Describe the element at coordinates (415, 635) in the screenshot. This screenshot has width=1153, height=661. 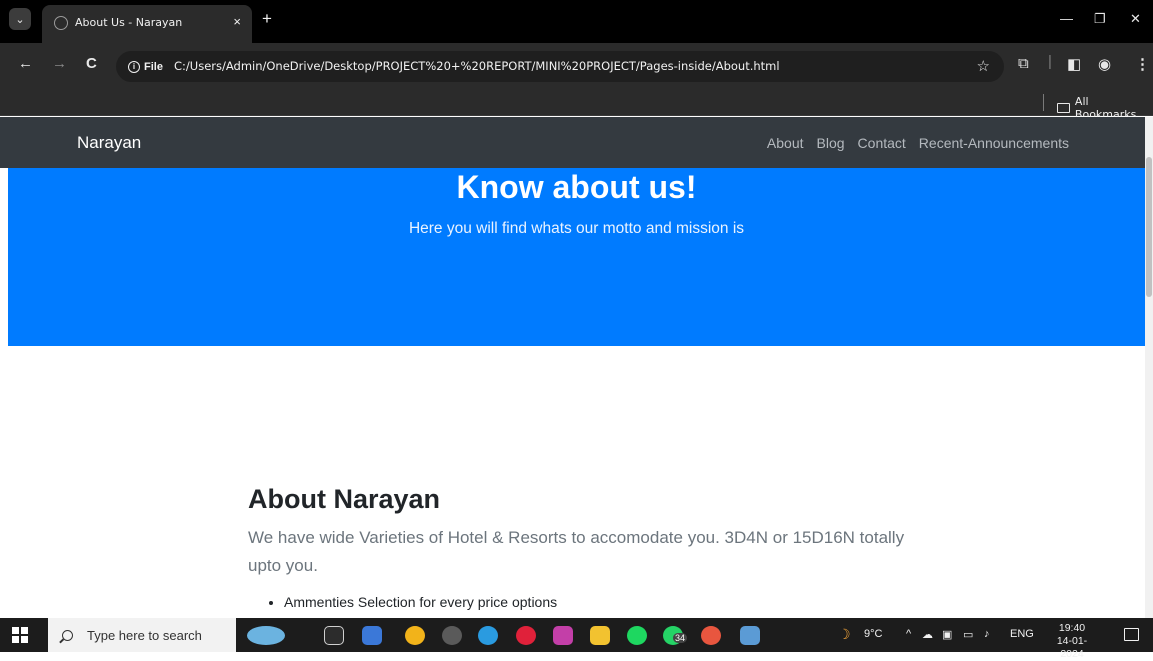
I see `chrome-icon` at that location.